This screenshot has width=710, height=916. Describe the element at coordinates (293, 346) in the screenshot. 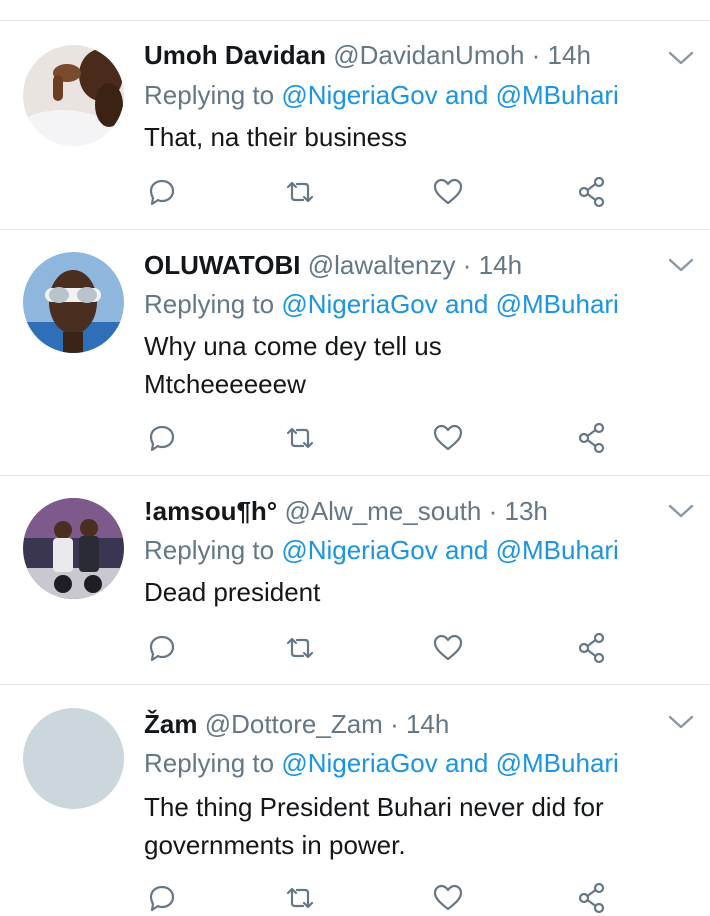

I see `tweet-text-line: Why una come dey tell us` at that location.